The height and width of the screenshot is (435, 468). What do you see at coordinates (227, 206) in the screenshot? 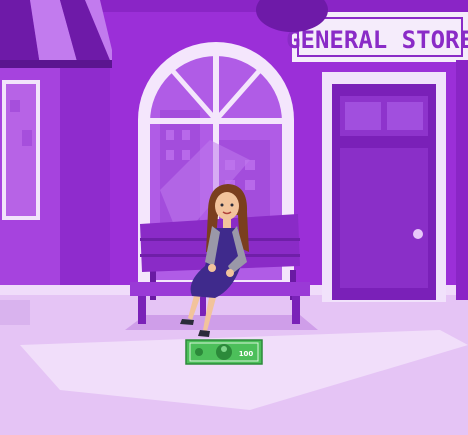
I see `face` at bounding box center [227, 206].